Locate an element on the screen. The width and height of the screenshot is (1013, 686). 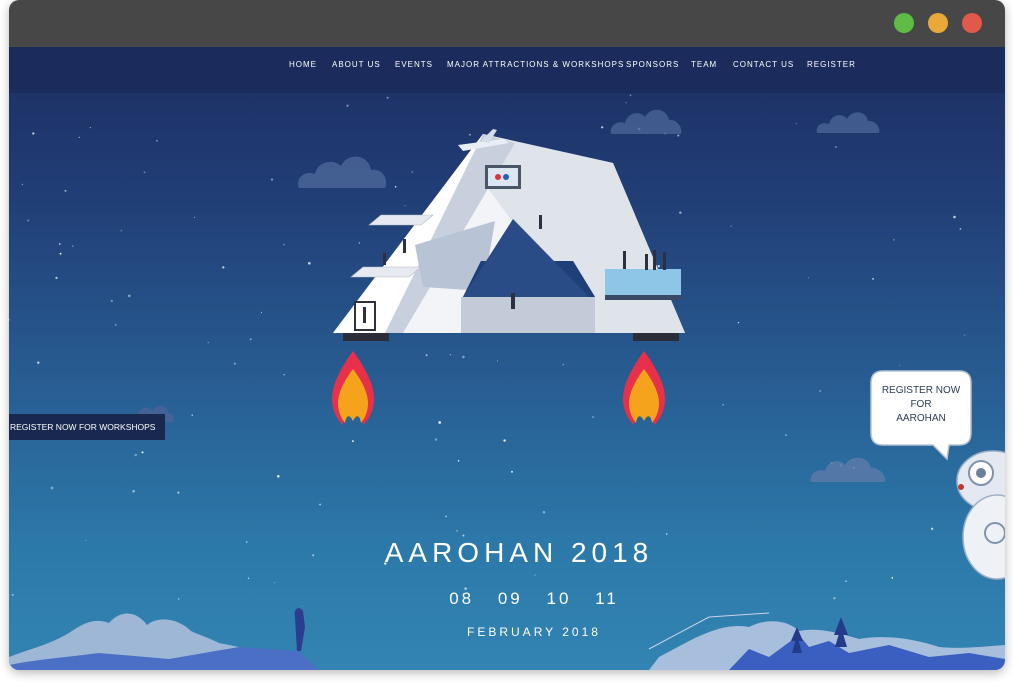
nav-home: HOME is located at coordinates (303, 64).